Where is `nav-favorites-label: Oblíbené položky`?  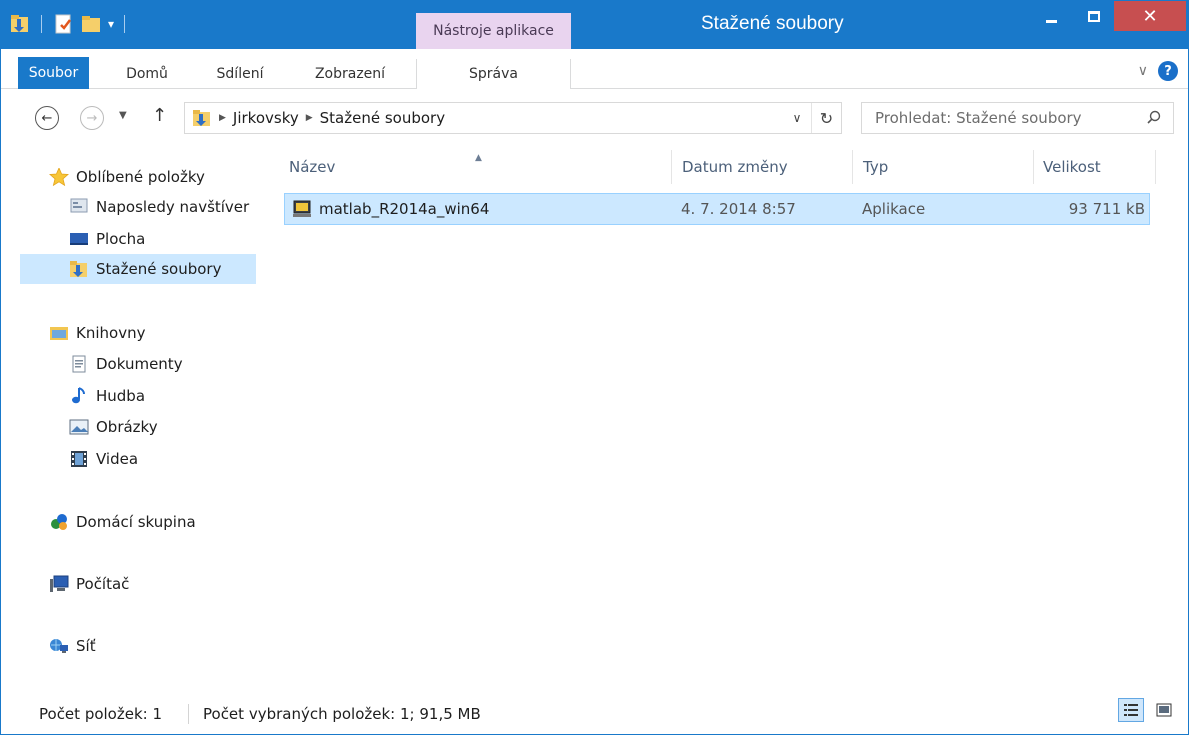 nav-favorites-label: Oblíbené položky is located at coordinates (140, 177).